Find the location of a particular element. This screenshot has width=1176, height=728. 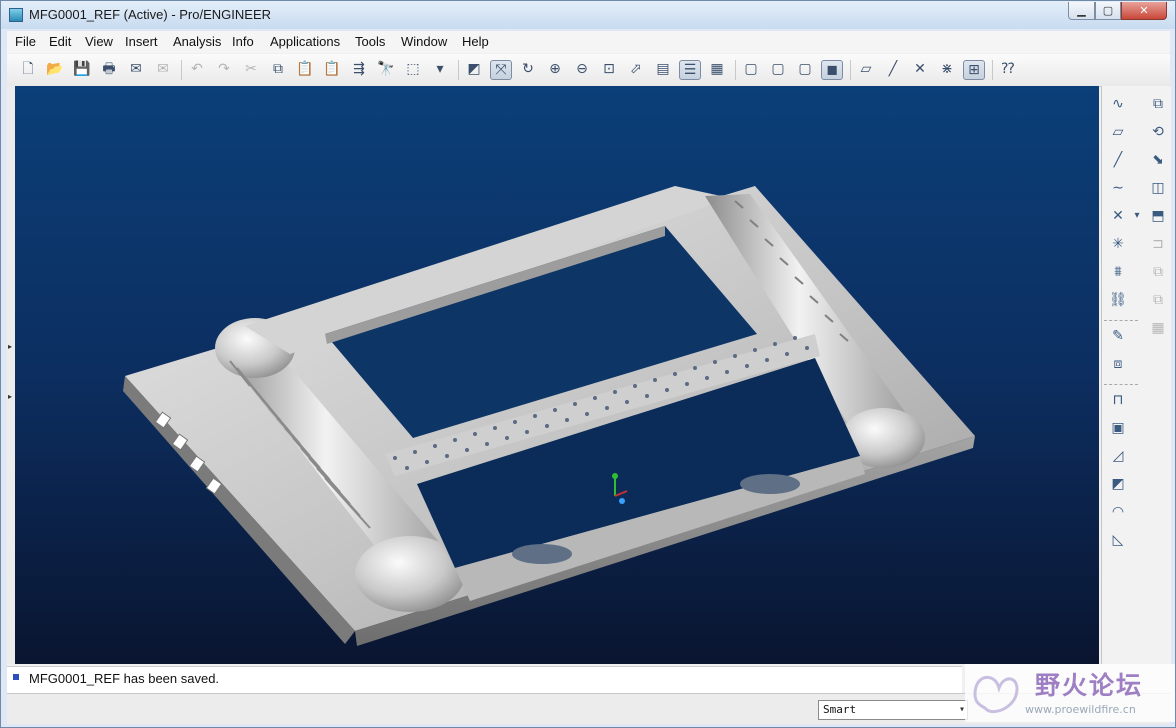

pattern-icon: ▦ is located at coordinates (1158, 328).